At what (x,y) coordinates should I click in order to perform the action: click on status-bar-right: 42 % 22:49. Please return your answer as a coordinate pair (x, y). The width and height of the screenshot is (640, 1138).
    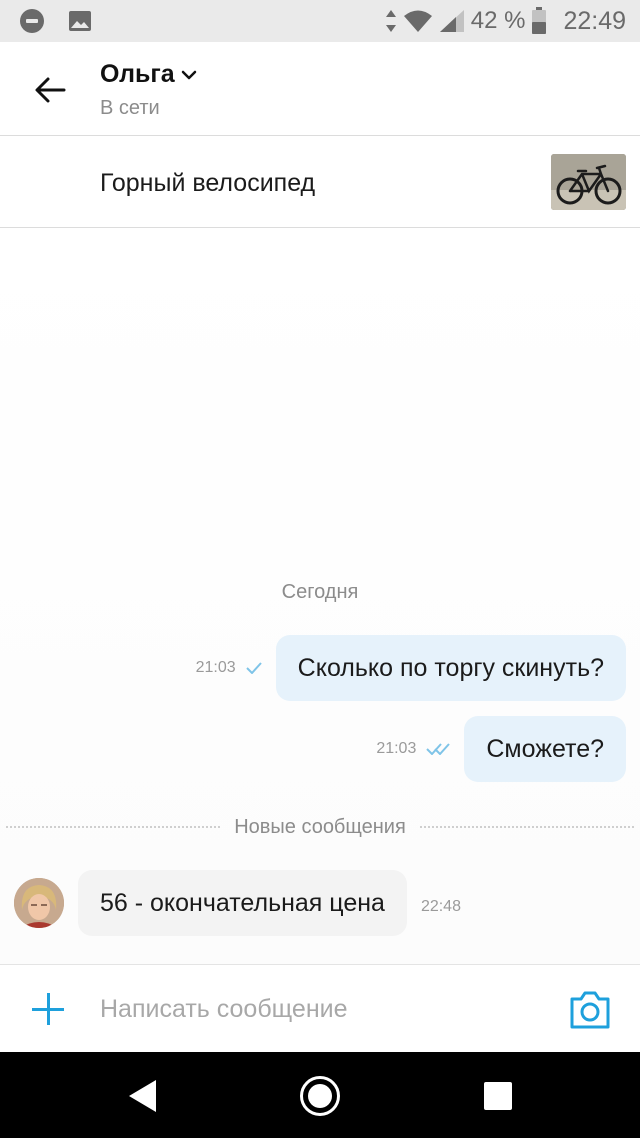
    Looking at the image, I should click on (505, 21).